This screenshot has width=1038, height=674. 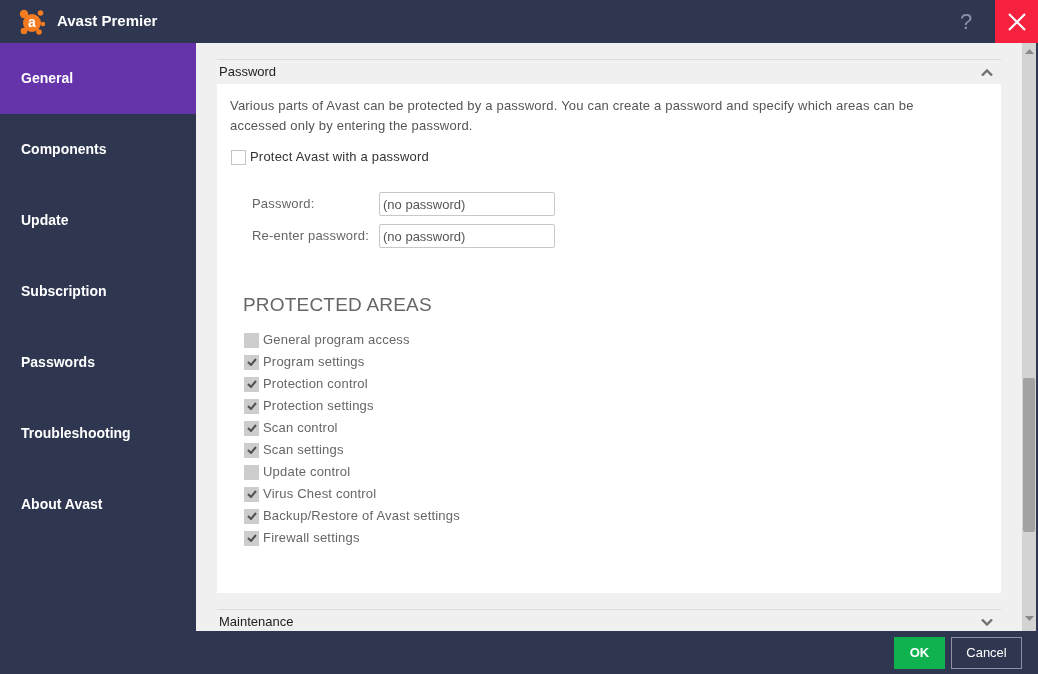 What do you see at coordinates (987, 622) in the screenshot?
I see `chevron-down-icon` at bounding box center [987, 622].